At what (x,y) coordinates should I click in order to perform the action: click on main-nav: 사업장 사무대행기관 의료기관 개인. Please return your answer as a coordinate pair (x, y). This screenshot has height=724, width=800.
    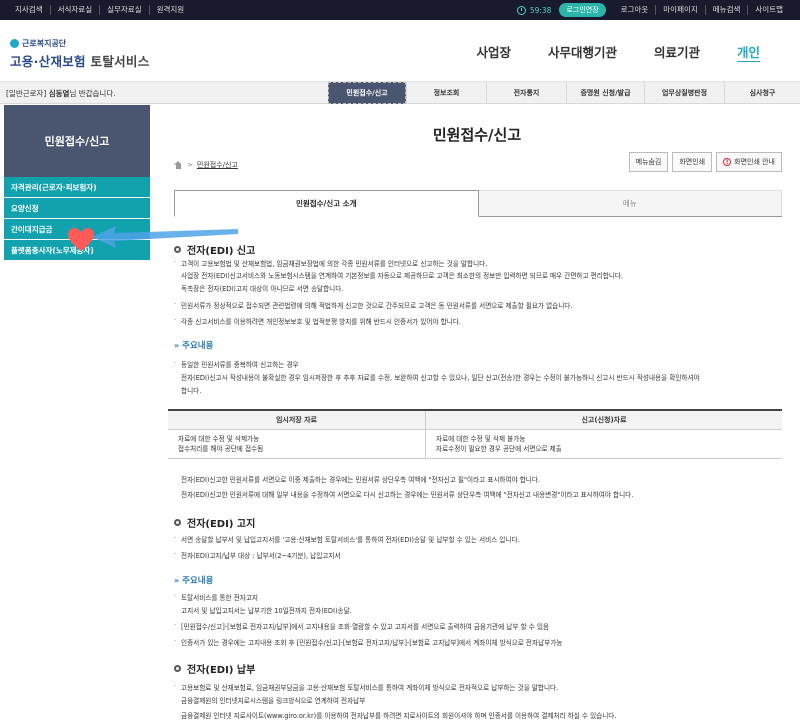
    Looking at the image, I should click on (599, 51).